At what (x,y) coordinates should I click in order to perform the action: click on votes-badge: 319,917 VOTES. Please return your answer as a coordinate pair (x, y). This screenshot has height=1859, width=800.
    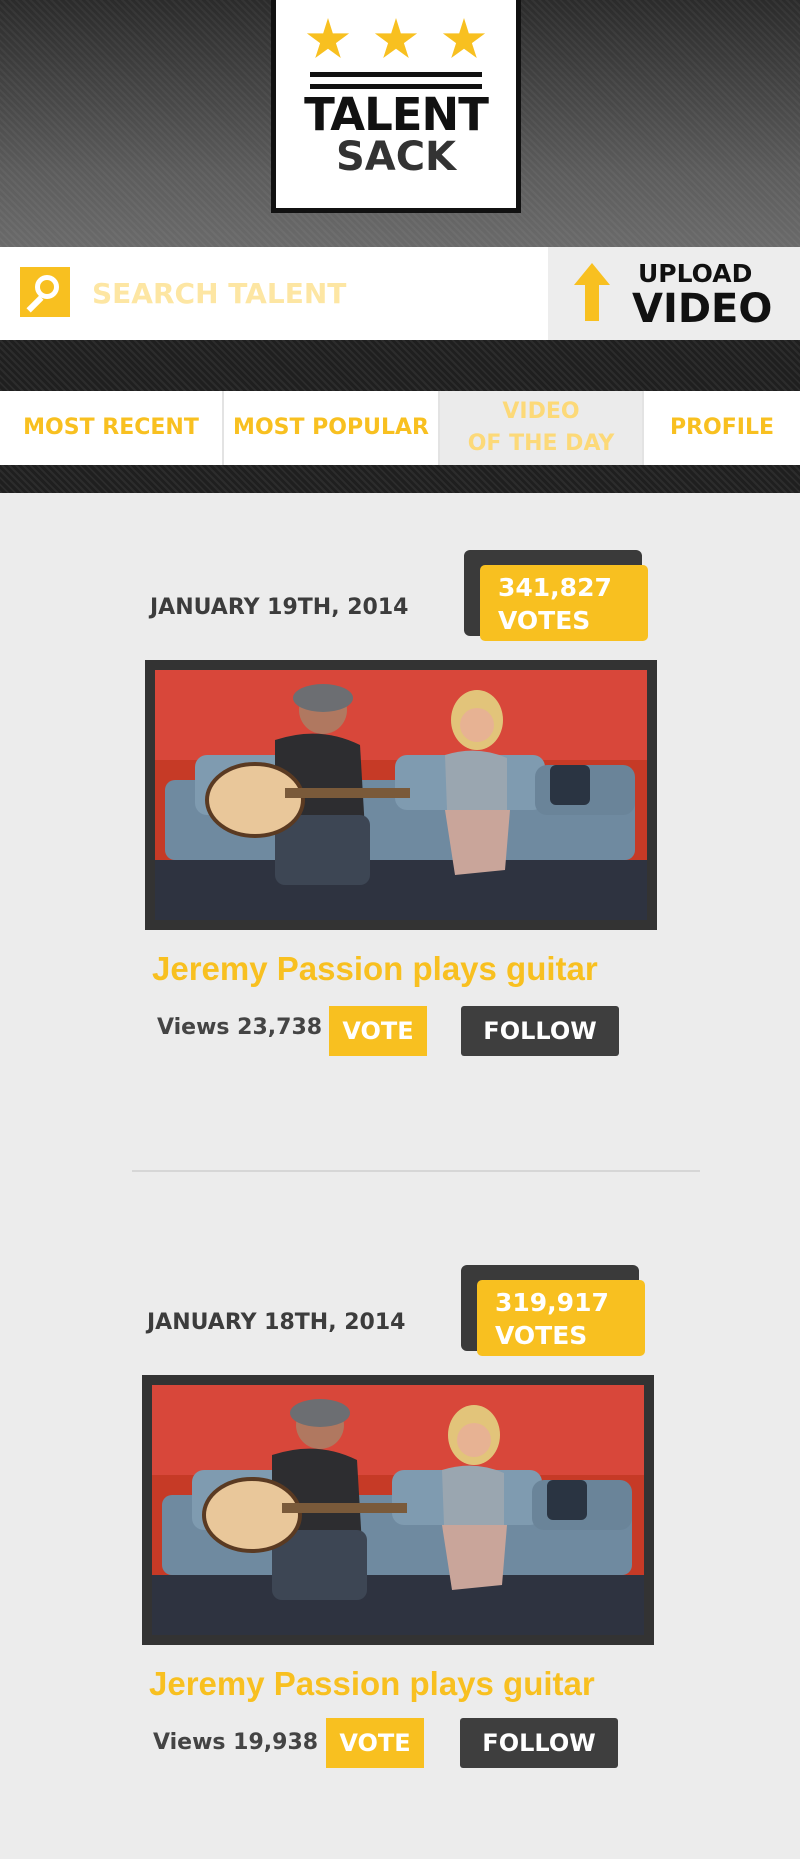
    Looking at the image, I should click on (561, 1318).